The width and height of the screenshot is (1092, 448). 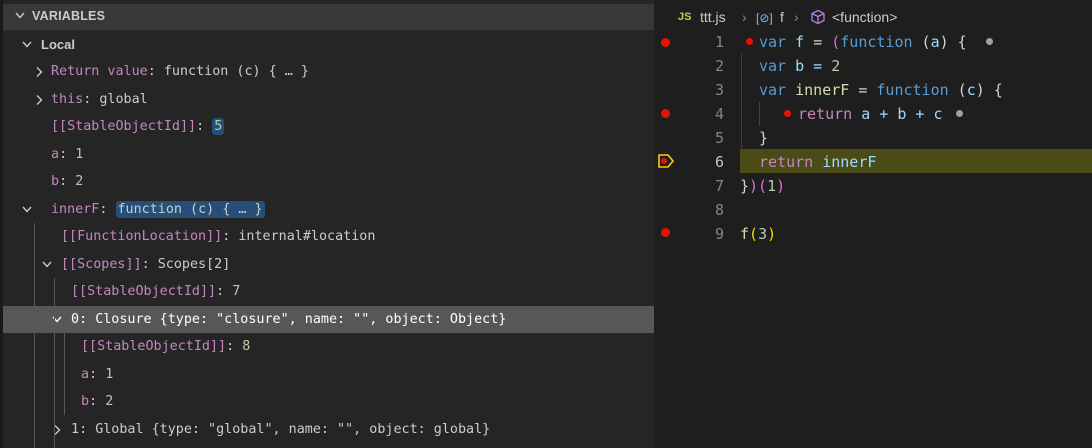 I want to click on code-line-1: 1 var f = (function (a) {, so click(x=873, y=42).